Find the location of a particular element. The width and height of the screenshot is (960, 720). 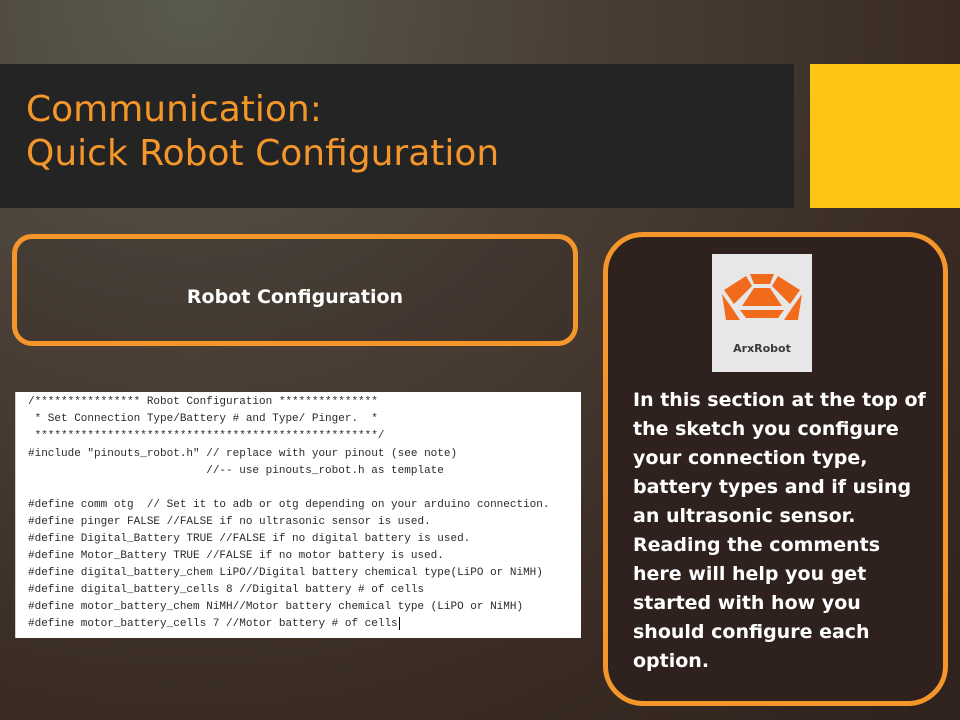

arxrobot-logo-text: ArxRobot is located at coordinates (762, 348).